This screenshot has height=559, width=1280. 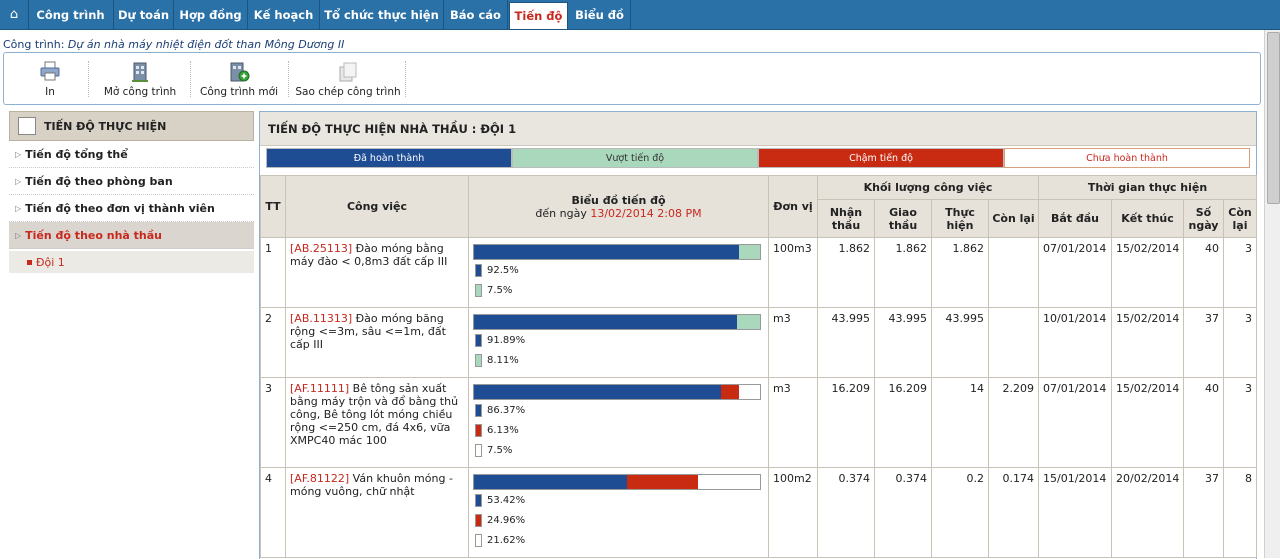 I want to click on task-code: [AB.25113], so click(x=321, y=248).